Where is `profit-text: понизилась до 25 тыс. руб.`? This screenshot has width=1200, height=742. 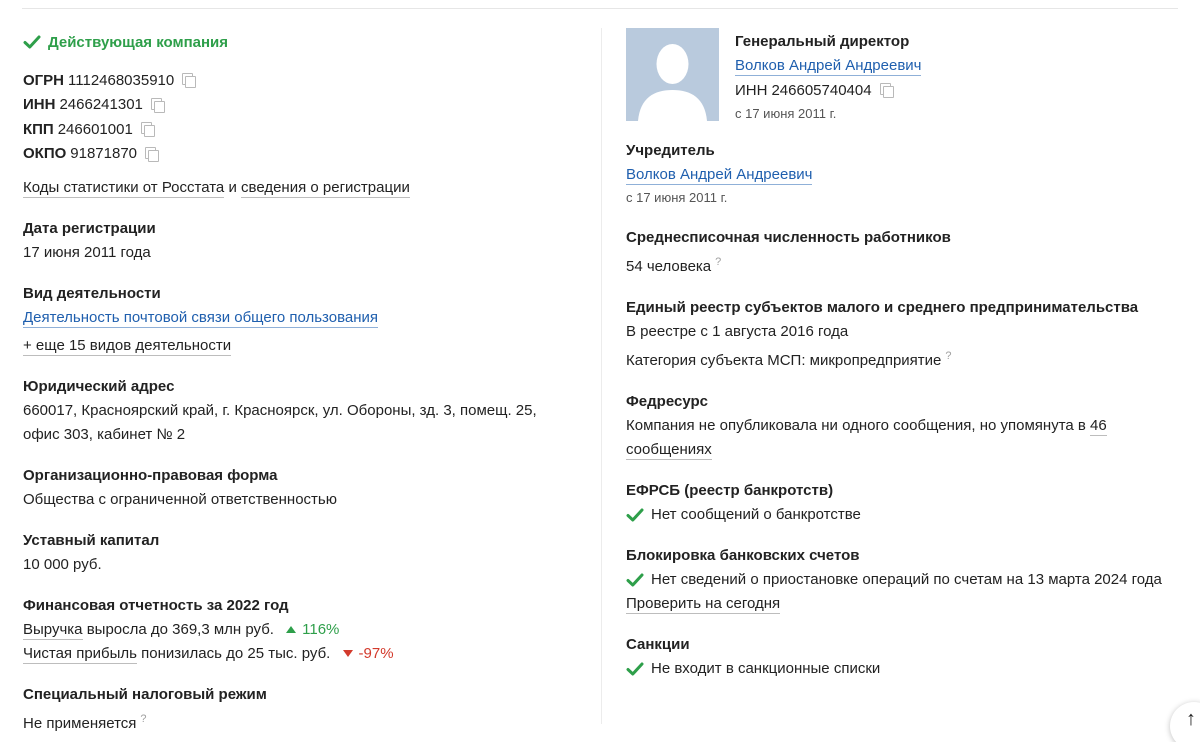 profit-text: понизилась до 25 тыс. руб. is located at coordinates (236, 653).